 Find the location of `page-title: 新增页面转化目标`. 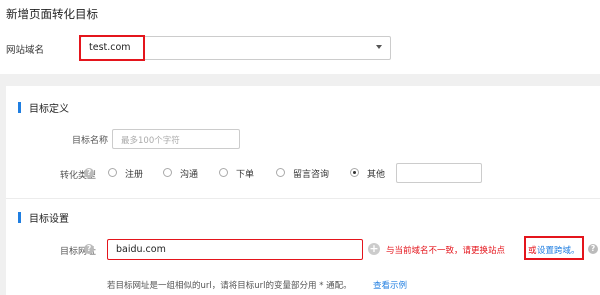

page-title: 新增页面转化目标 is located at coordinates (52, 14).